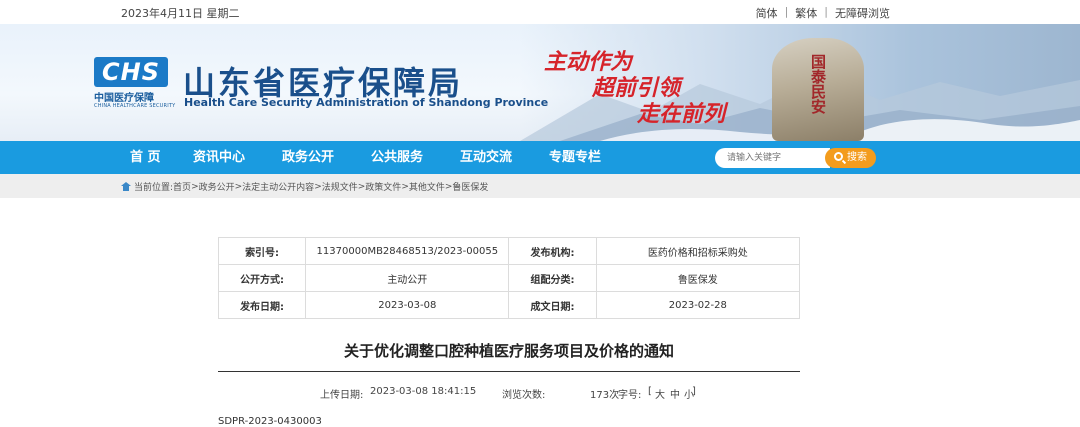  Describe the element at coordinates (262, 305) in the screenshot. I see `pub-date-label: 发布日期:` at that location.